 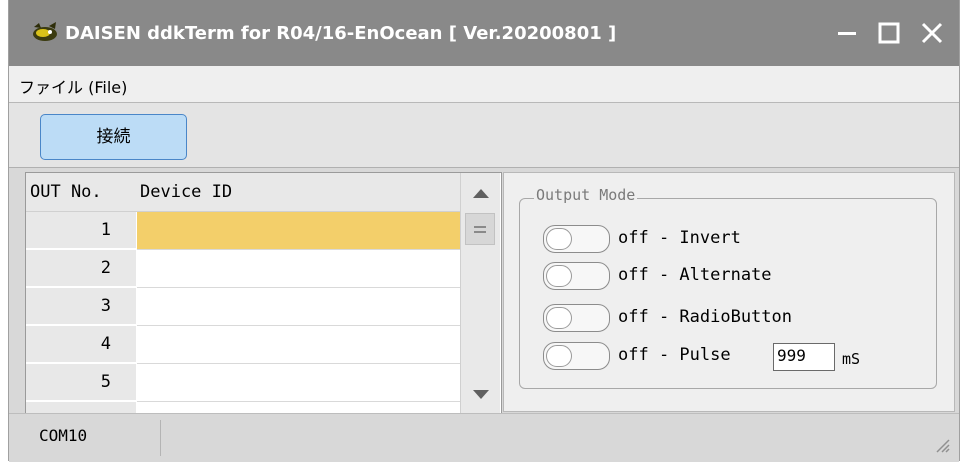 I want to click on row-number: 3, so click(x=81, y=306).